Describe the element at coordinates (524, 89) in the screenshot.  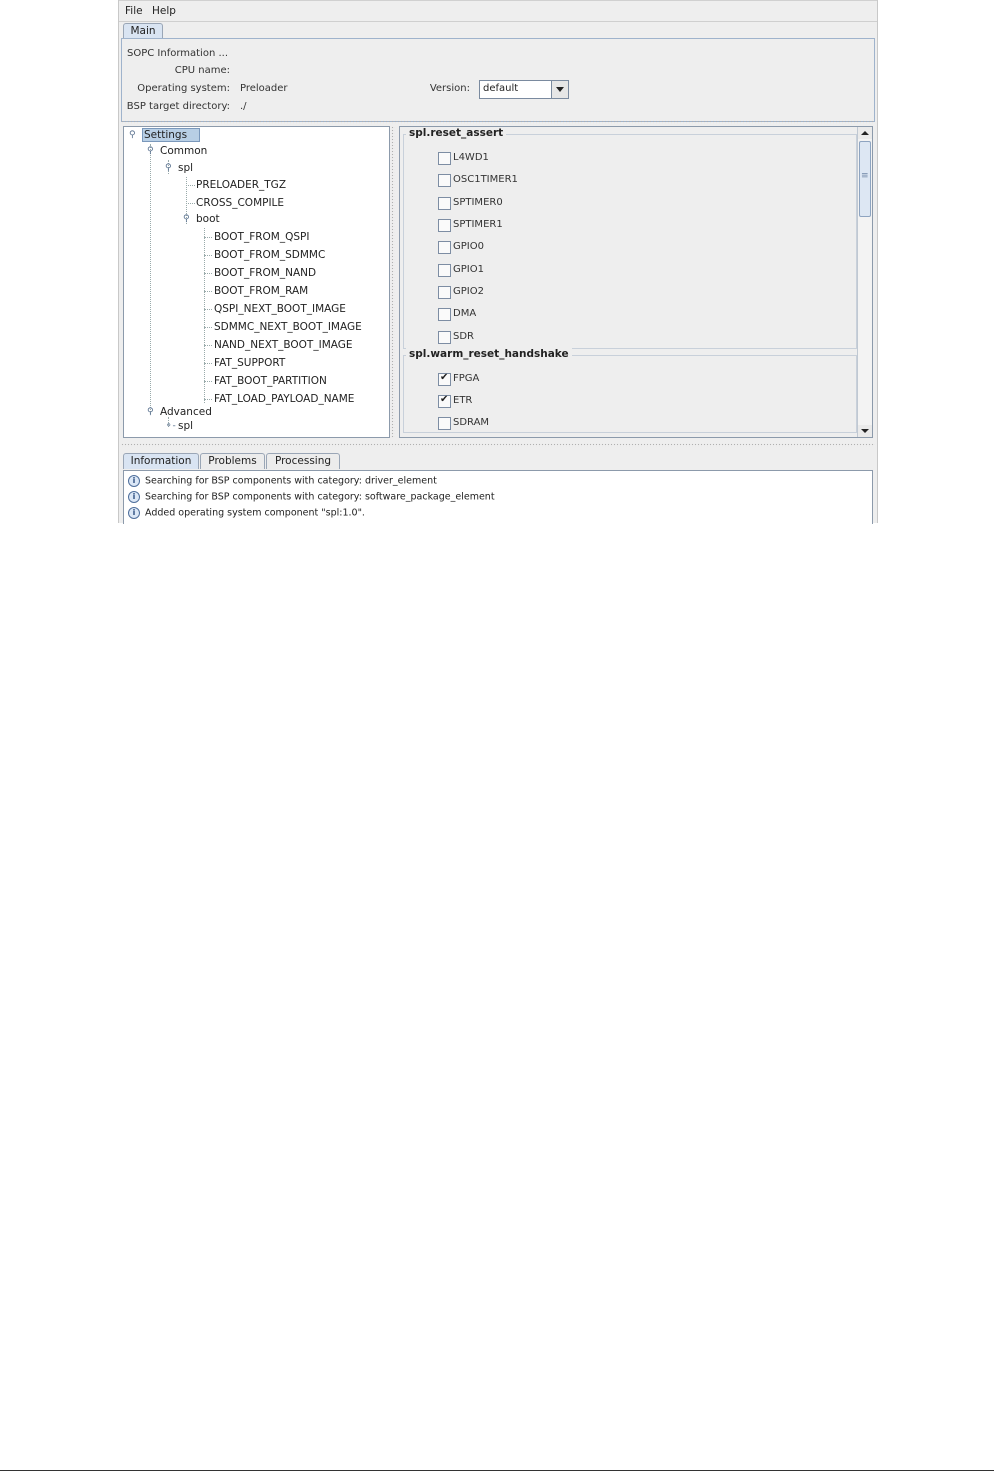
I see `version-select: default` at that location.